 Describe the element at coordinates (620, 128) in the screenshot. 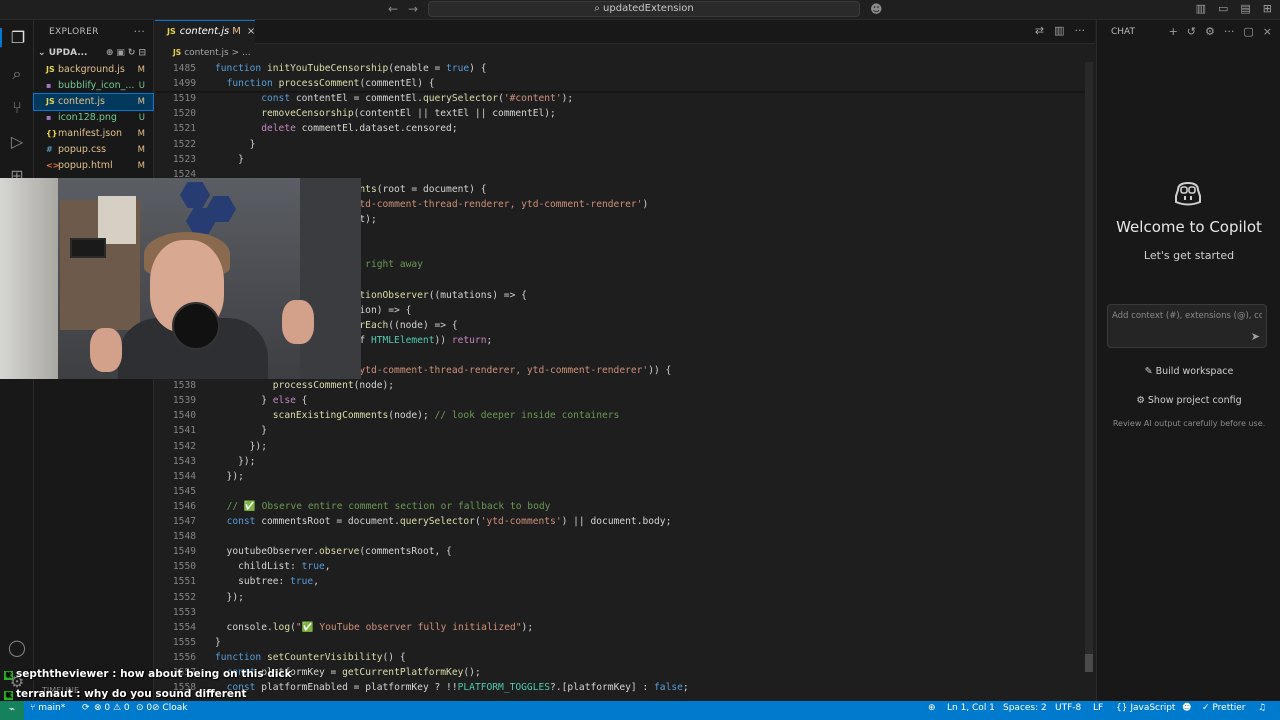

I see `code-line: 1521 delete commentEl.dataset.censored;` at that location.